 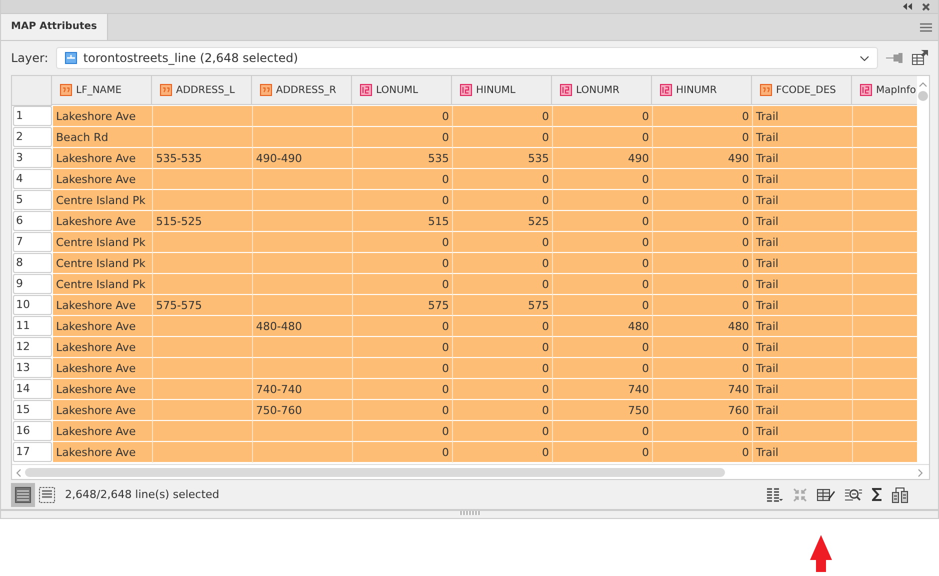 What do you see at coordinates (926, 27) in the screenshot?
I see `menu-icon` at bounding box center [926, 27].